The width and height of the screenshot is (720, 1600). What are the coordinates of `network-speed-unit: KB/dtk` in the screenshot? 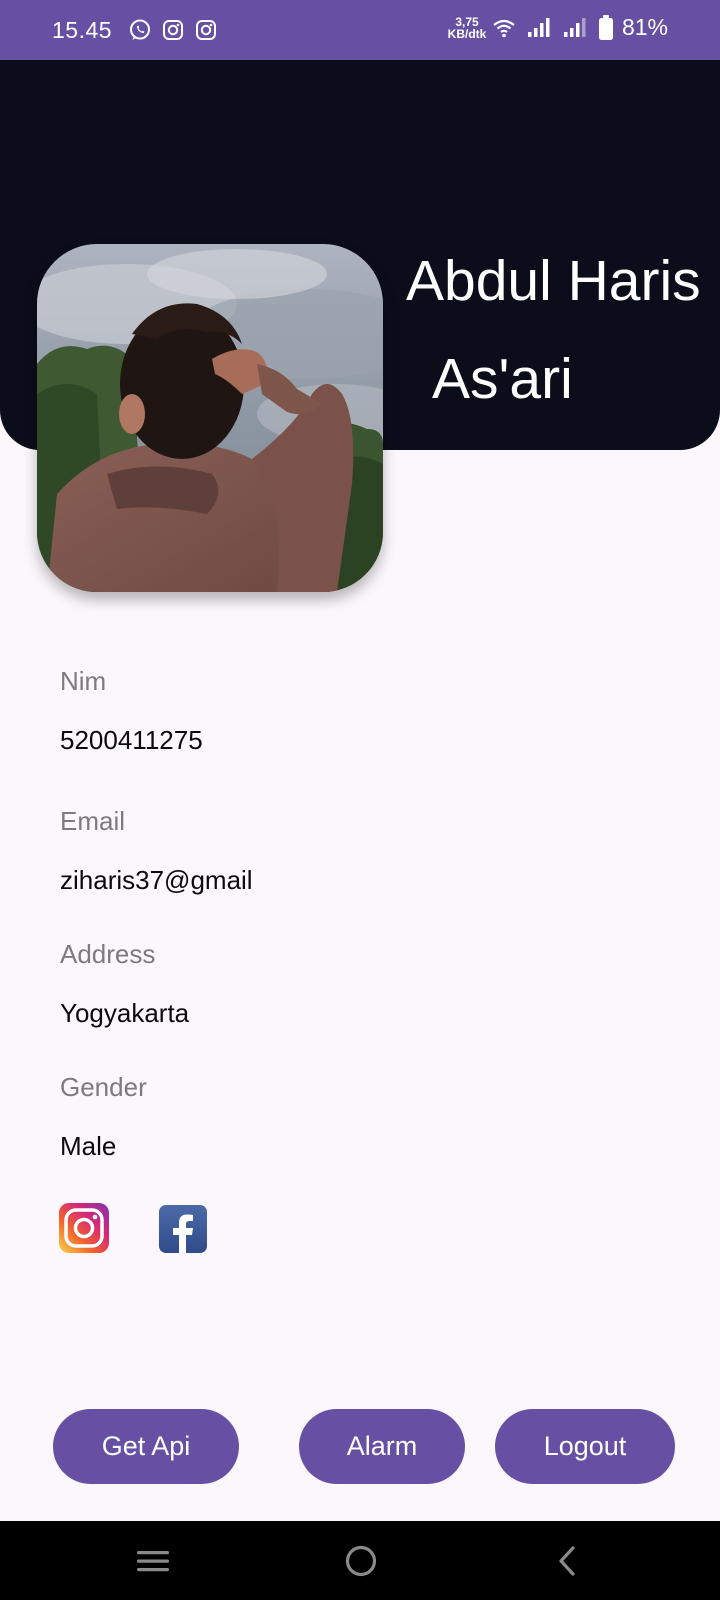 It's located at (467, 34).